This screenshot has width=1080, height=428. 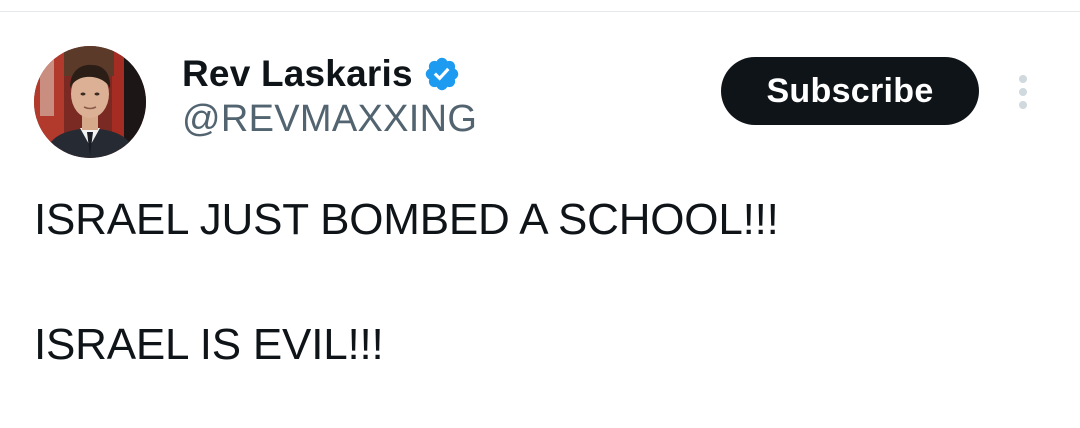 I want to click on author-name-row: Rev Laskaris, so click(x=329, y=74).